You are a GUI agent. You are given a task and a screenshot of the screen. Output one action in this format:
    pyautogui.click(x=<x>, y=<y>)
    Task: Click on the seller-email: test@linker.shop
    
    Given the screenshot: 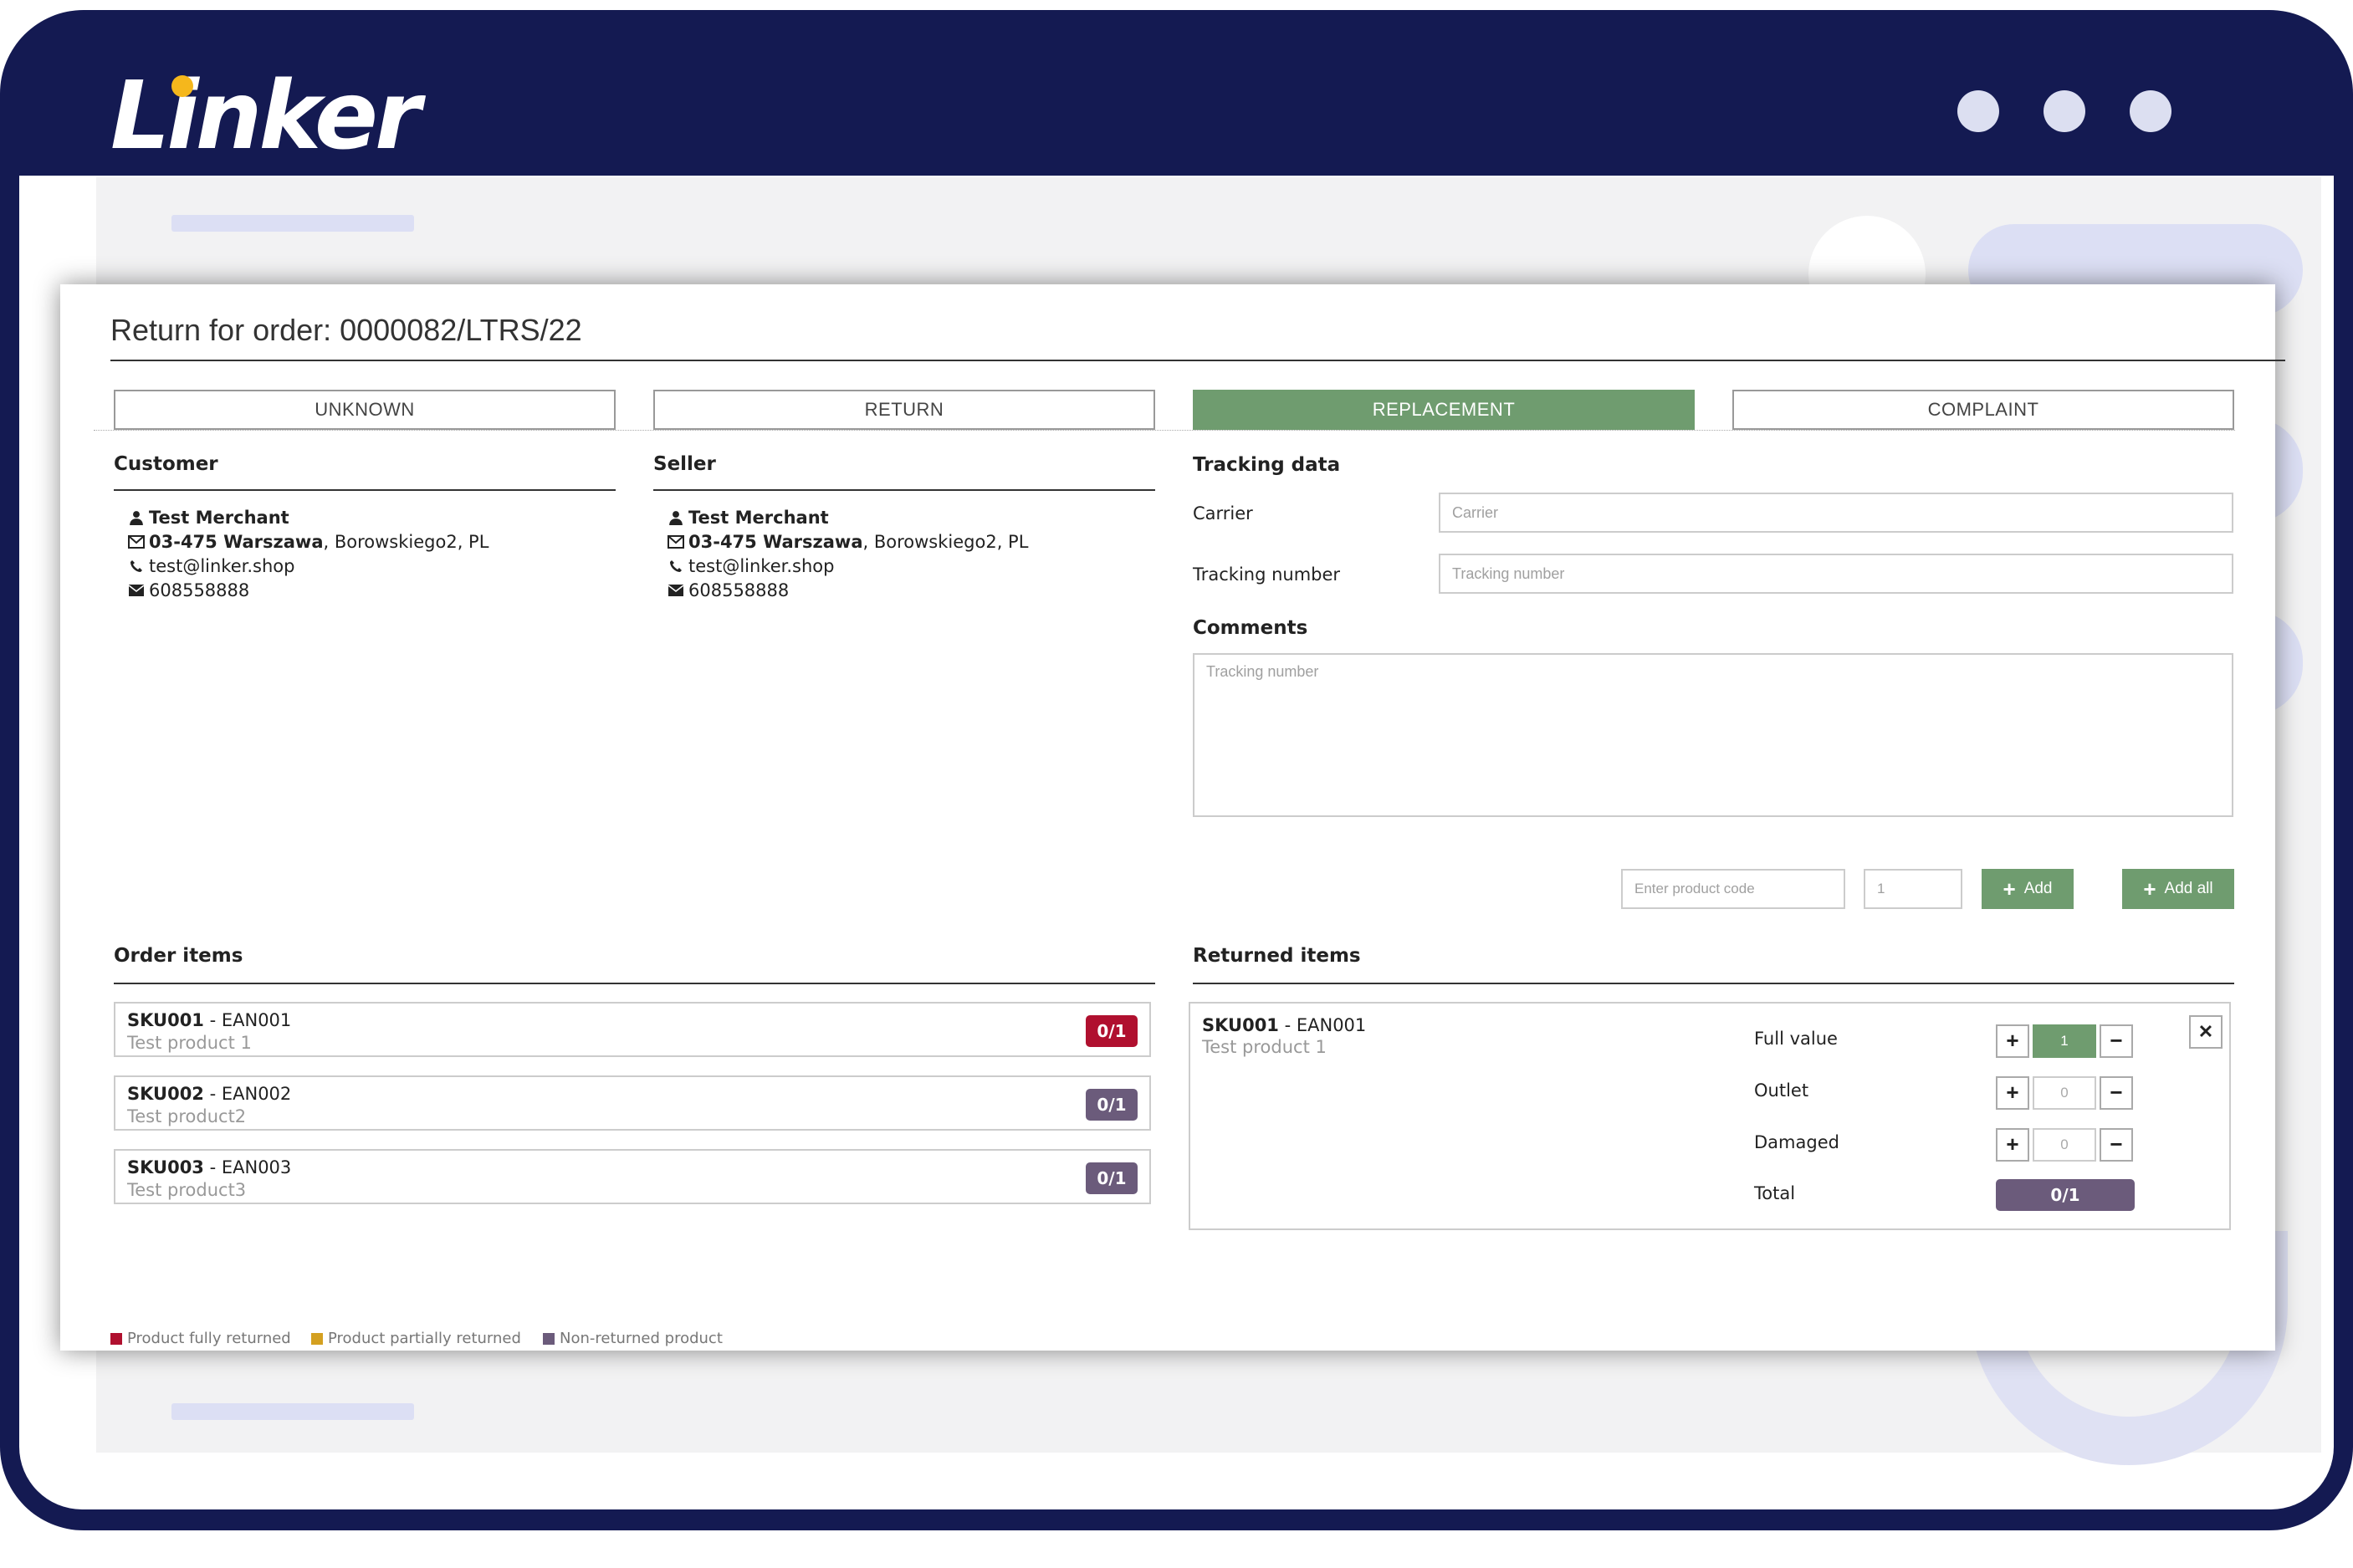 What is the action you would take?
    pyautogui.click(x=761, y=565)
    